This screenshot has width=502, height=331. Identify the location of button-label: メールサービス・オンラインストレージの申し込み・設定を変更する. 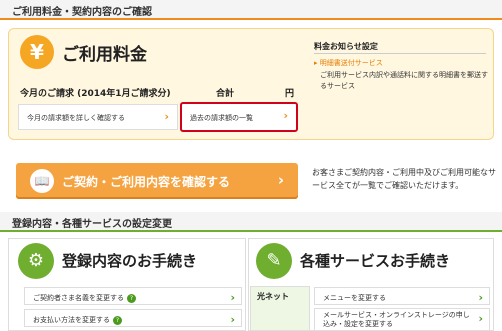
(396, 319).